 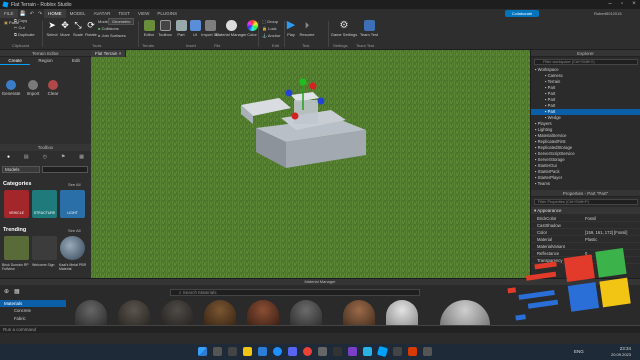 What do you see at coordinates (344, 28) in the screenshot?
I see `game-settings-button: ⚙ Game Settings` at bounding box center [344, 28].